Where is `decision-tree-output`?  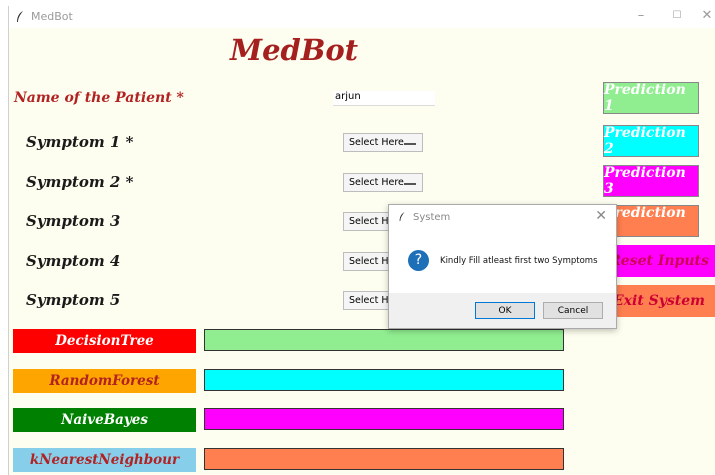 decision-tree-output is located at coordinates (384, 340).